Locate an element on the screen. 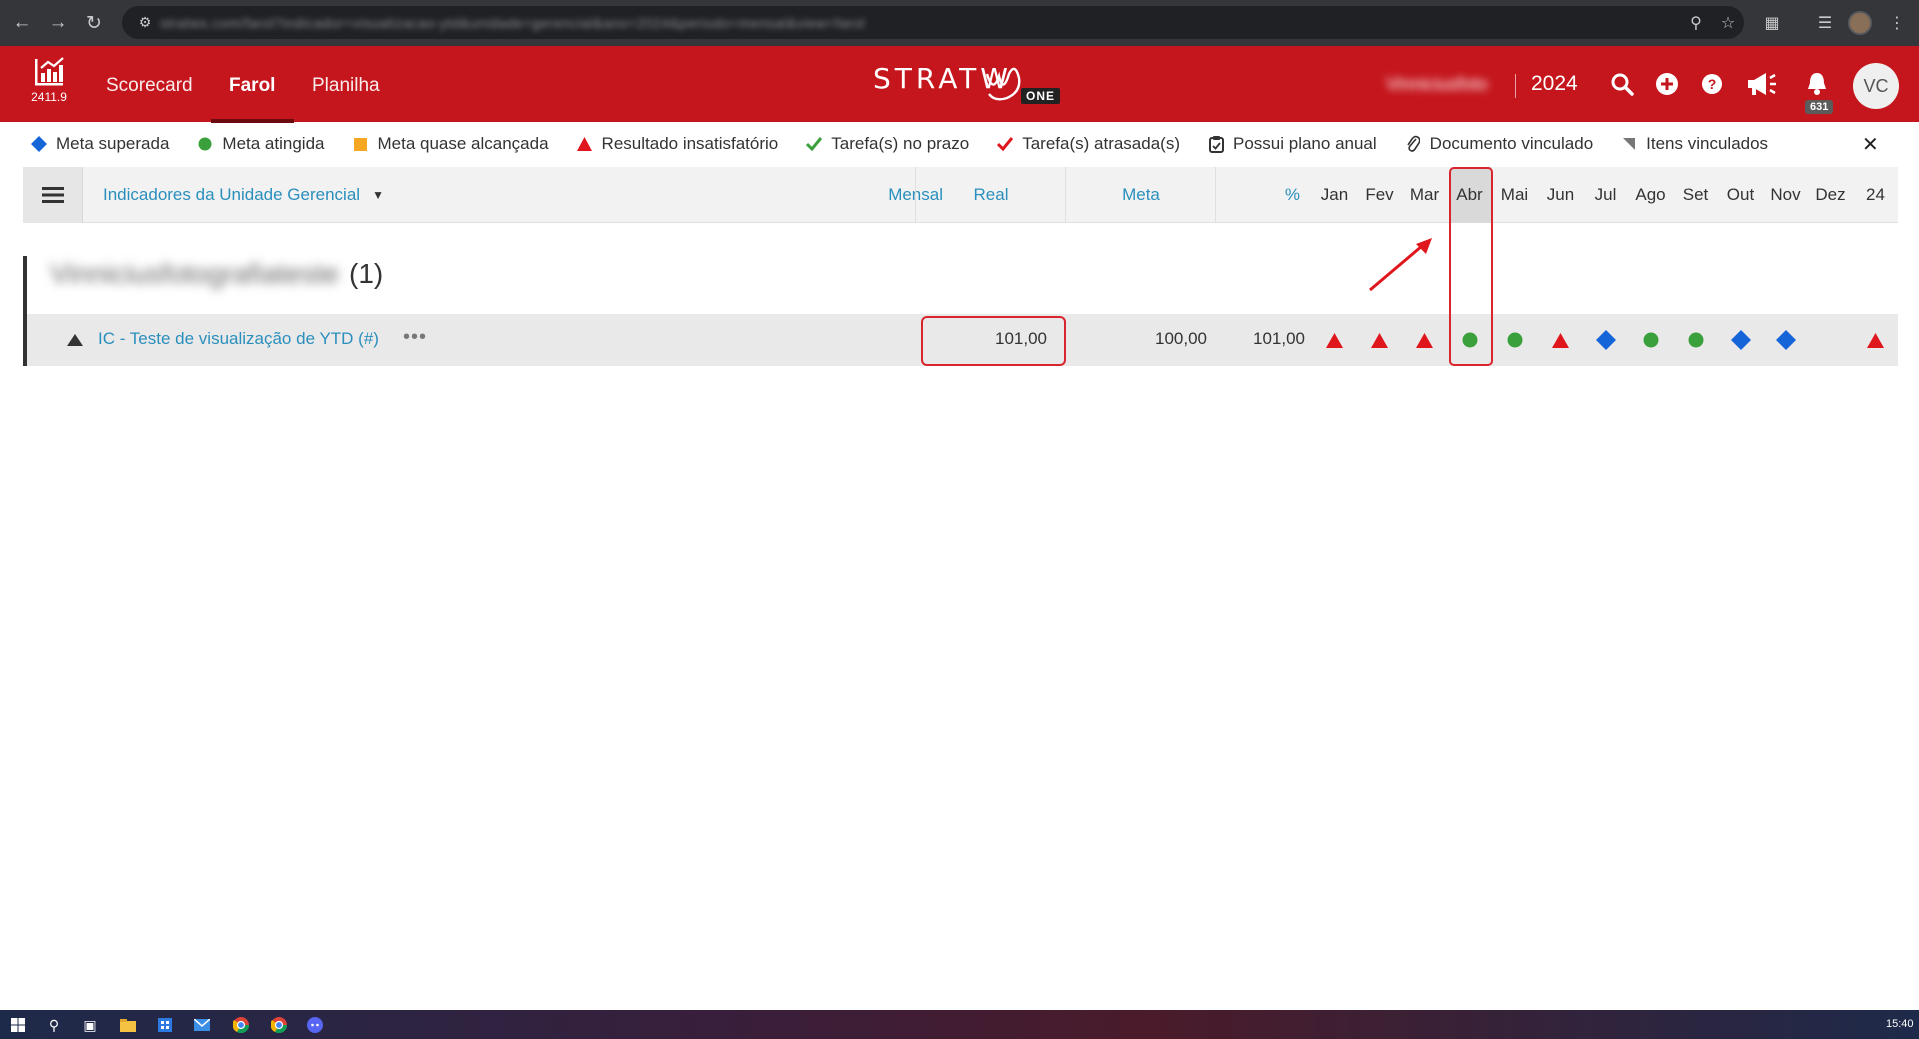 The width and height of the screenshot is (1919, 1039). month-header-fev: Fev is located at coordinates (1379, 195).